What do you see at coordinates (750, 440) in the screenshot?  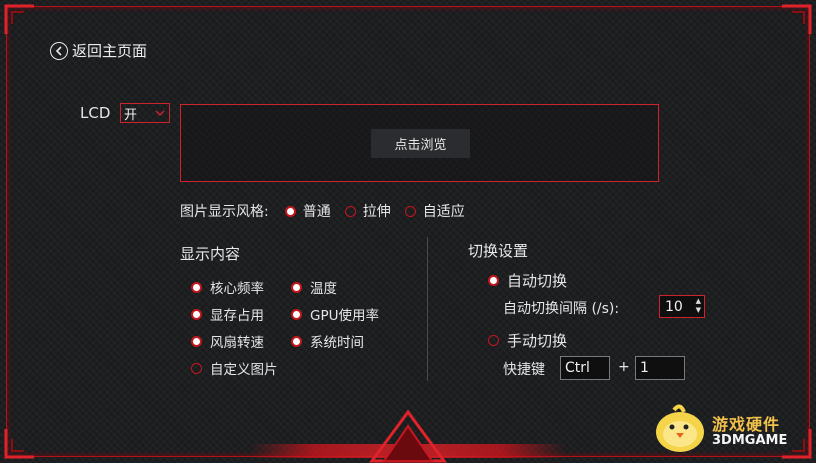 I see `watermark-line2: 3DMGAME` at bounding box center [750, 440].